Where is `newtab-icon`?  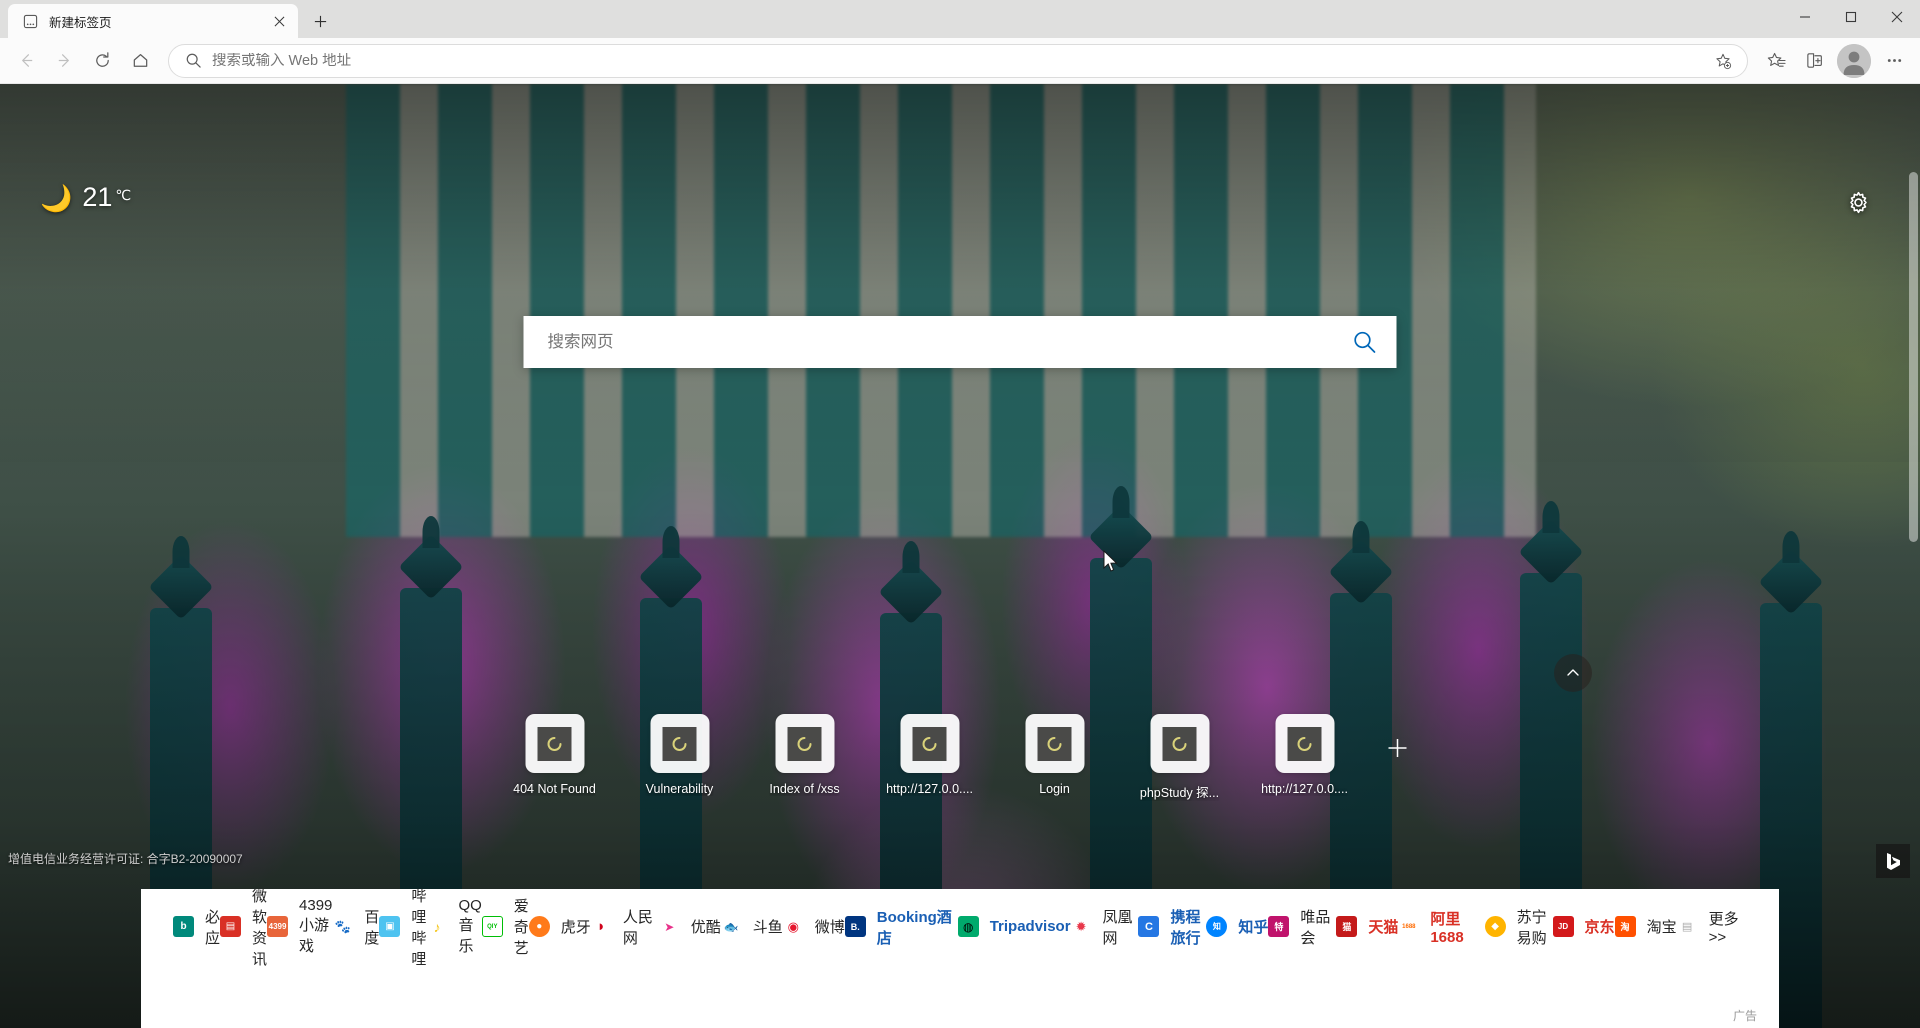
newtab-icon is located at coordinates (30, 21).